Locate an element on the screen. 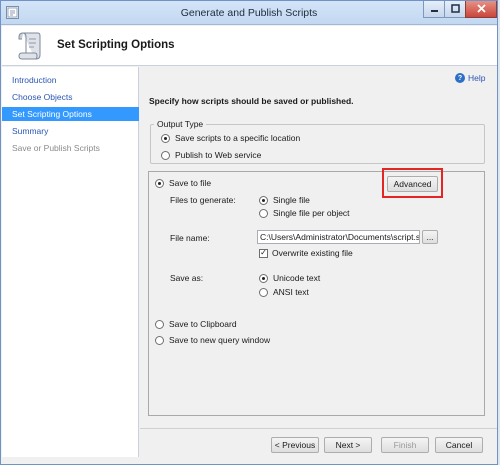 The width and height of the screenshot is (500, 465). save-to-file-radio: Save to file is located at coordinates (183, 183).